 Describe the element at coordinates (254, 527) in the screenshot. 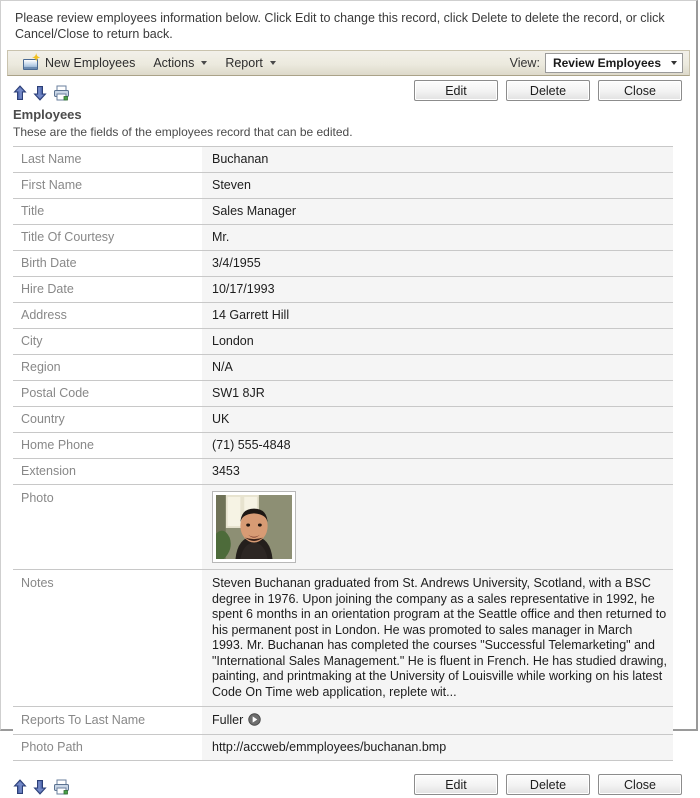

I see `employee-photo` at that location.